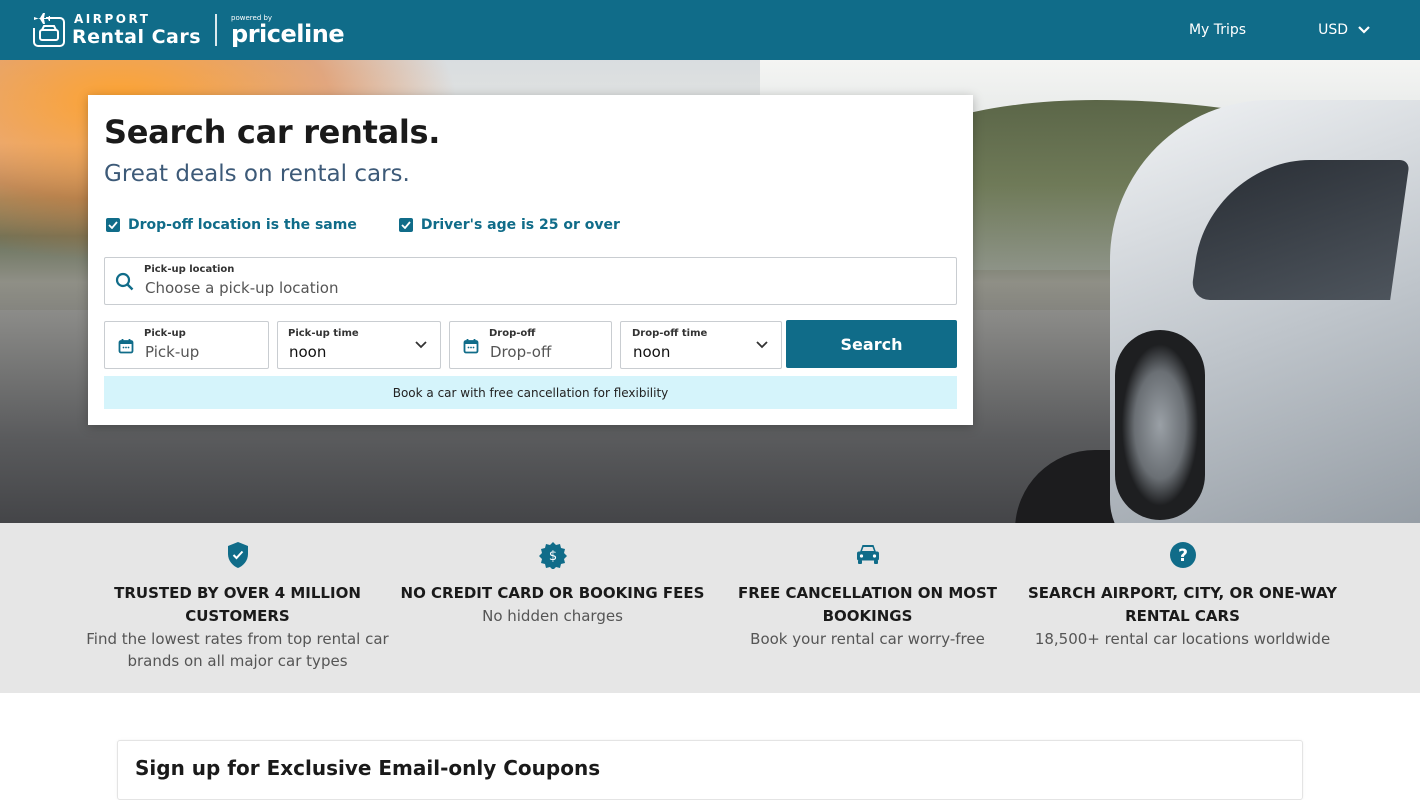 Image resolution: width=1420 pixels, height=800 pixels. What do you see at coordinates (867, 639) in the screenshot?
I see `feature-desc: Book your rental car worry-free` at bounding box center [867, 639].